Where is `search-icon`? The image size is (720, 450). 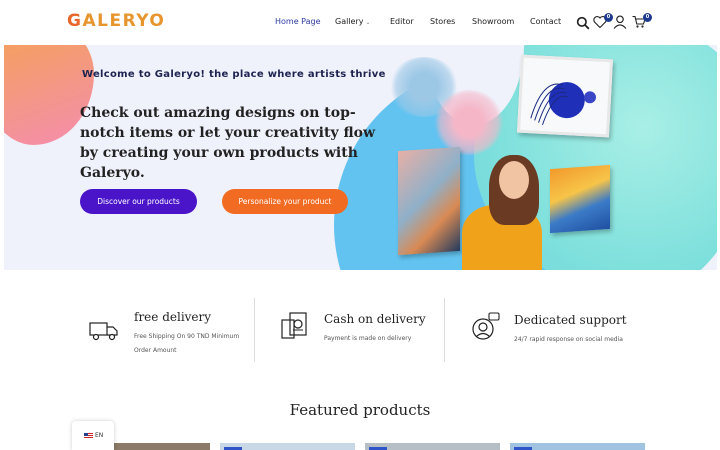
search-icon is located at coordinates (583, 23).